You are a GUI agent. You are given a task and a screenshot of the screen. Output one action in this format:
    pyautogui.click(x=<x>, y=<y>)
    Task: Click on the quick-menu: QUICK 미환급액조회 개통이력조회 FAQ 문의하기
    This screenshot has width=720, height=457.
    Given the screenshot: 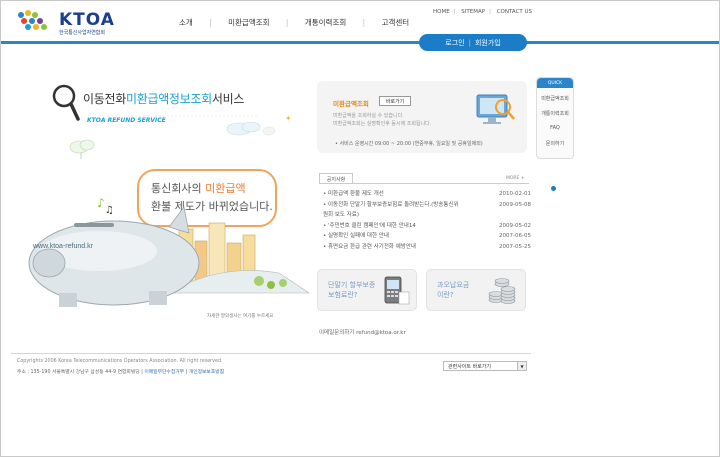 What is the action you would take?
    pyautogui.click(x=555, y=118)
    